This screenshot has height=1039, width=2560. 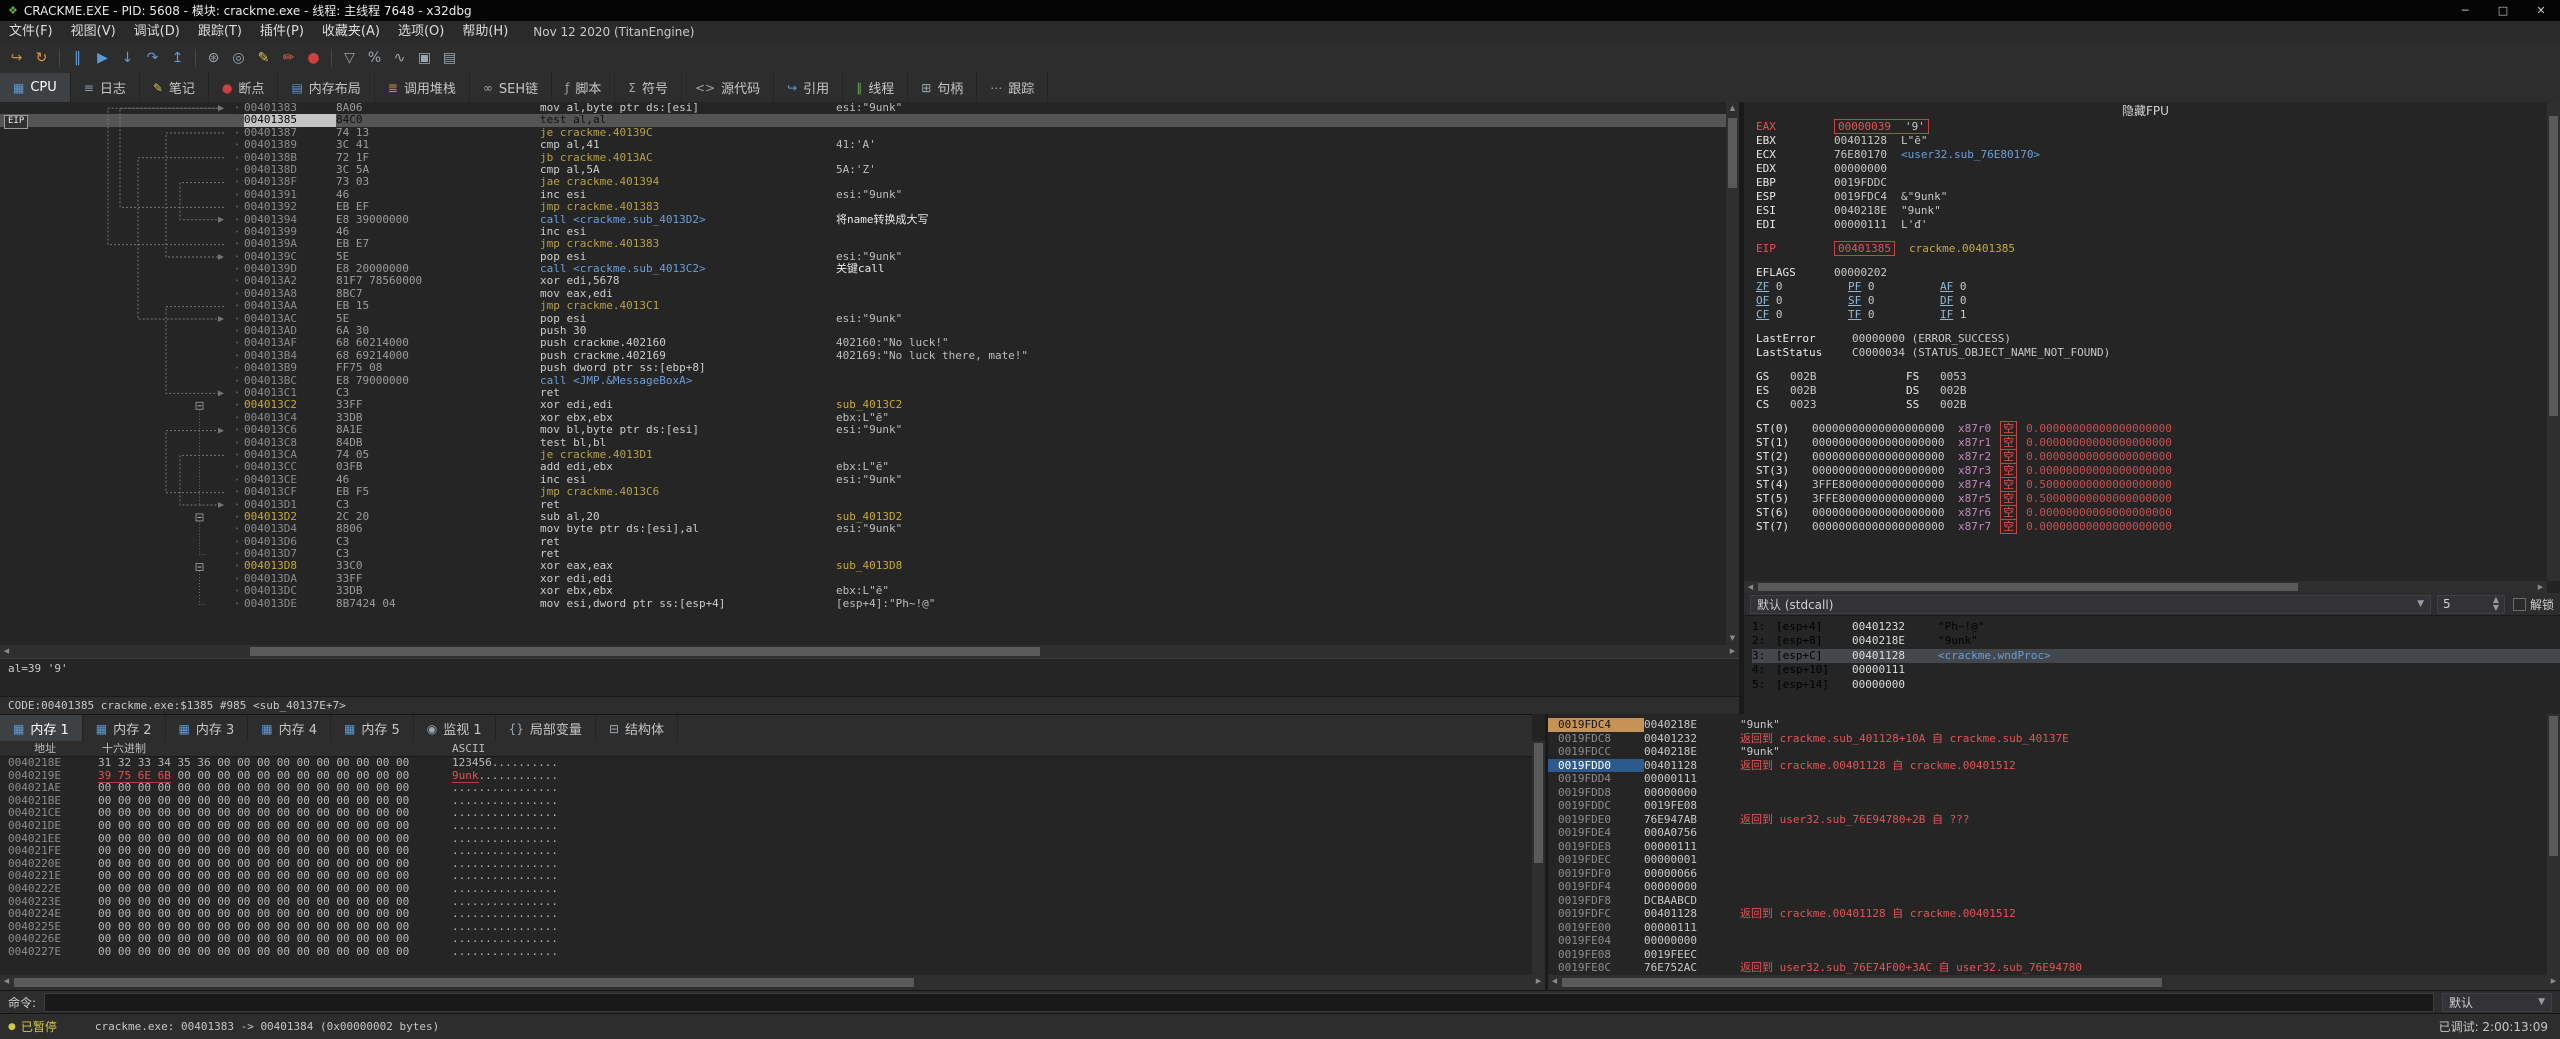 I want to click on stack-row: 0019FDEC 00000001, so click(x=2047, y=860).